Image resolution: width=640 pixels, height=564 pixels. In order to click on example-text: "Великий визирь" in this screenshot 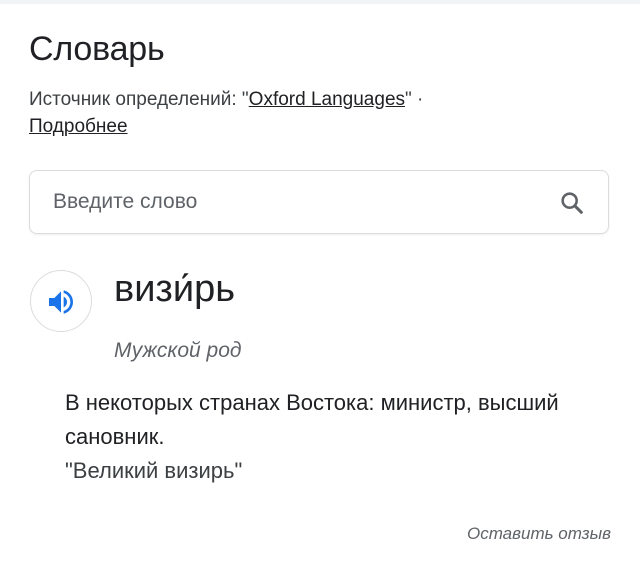, I will do `click(154, 470)`.